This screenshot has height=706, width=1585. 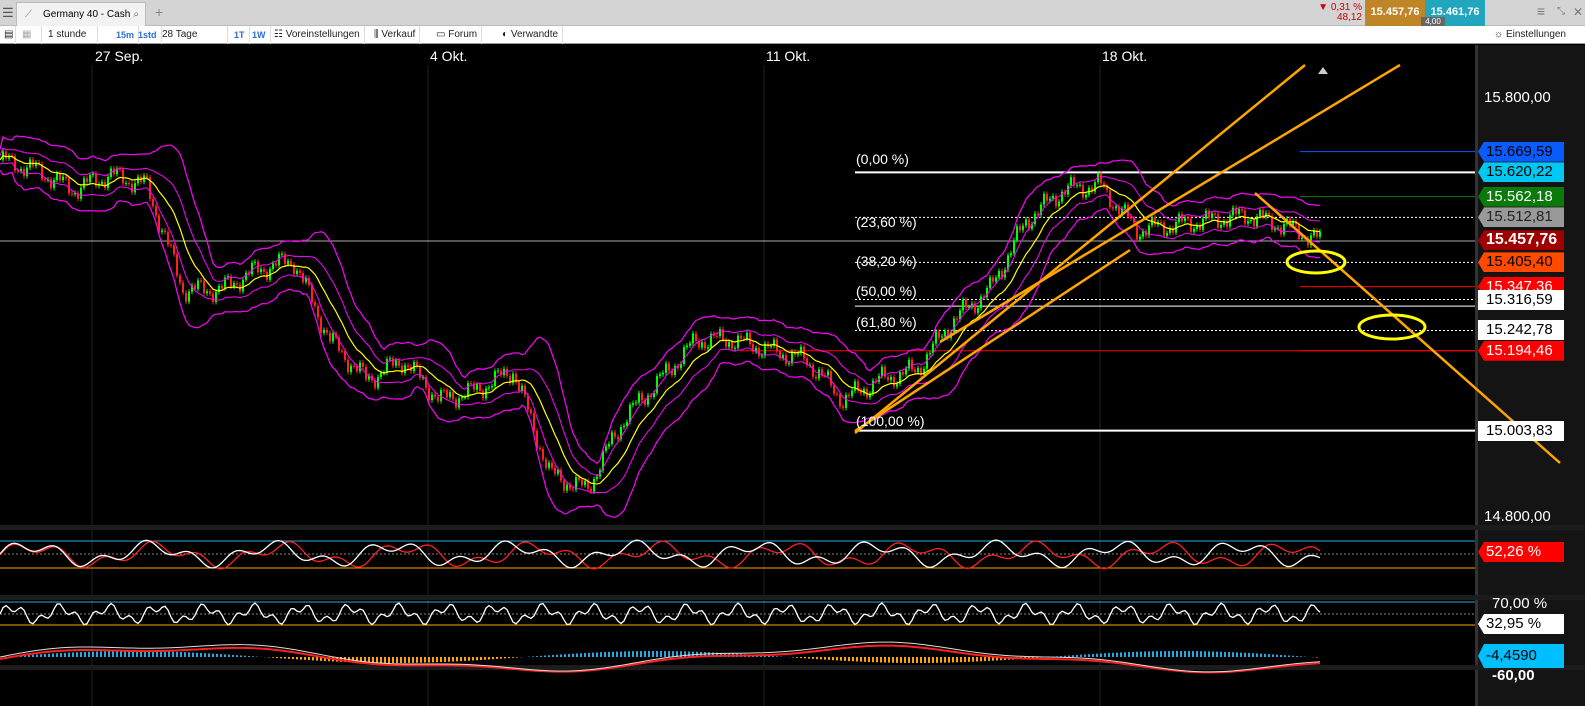 I want to click on settings-button: ☼ Einstellungen, so click(x=1530, y=35).